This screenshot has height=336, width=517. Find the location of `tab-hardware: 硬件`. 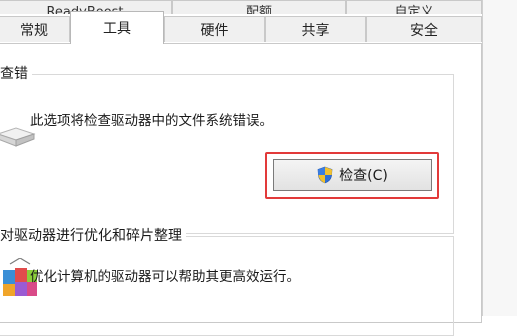

tab-hardware: 硬件 is located at coordinates (214, 29).